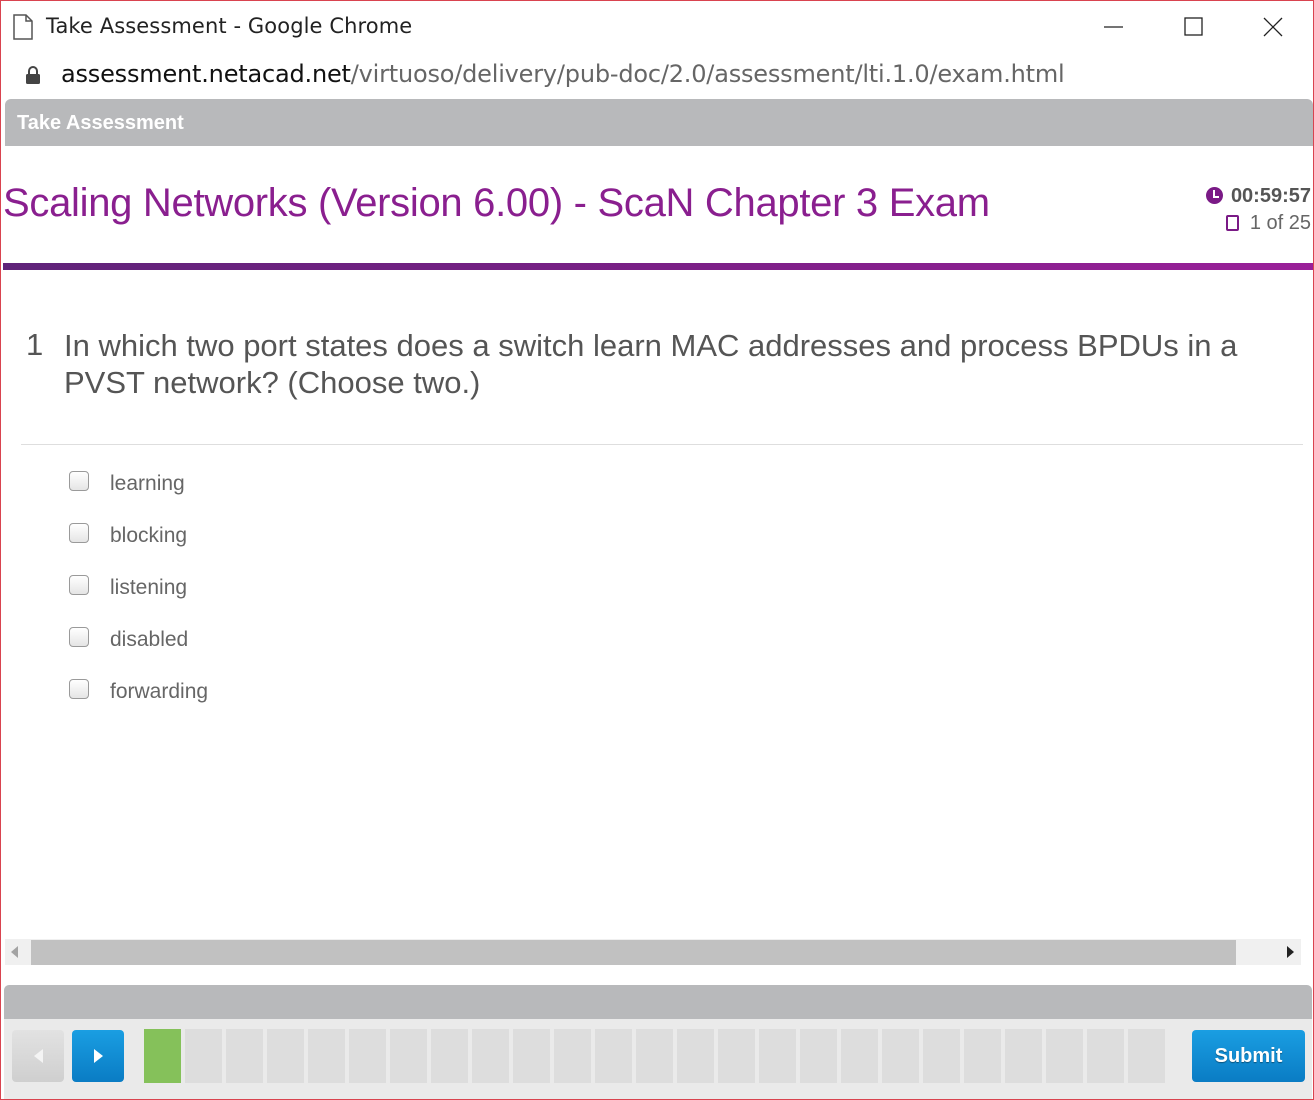 This screenshot has height=1100, width=1314. What do you see at coordinates (149, 640) in the screenshot?
I see `option-label: disabled` at bounding box center [149, 640].